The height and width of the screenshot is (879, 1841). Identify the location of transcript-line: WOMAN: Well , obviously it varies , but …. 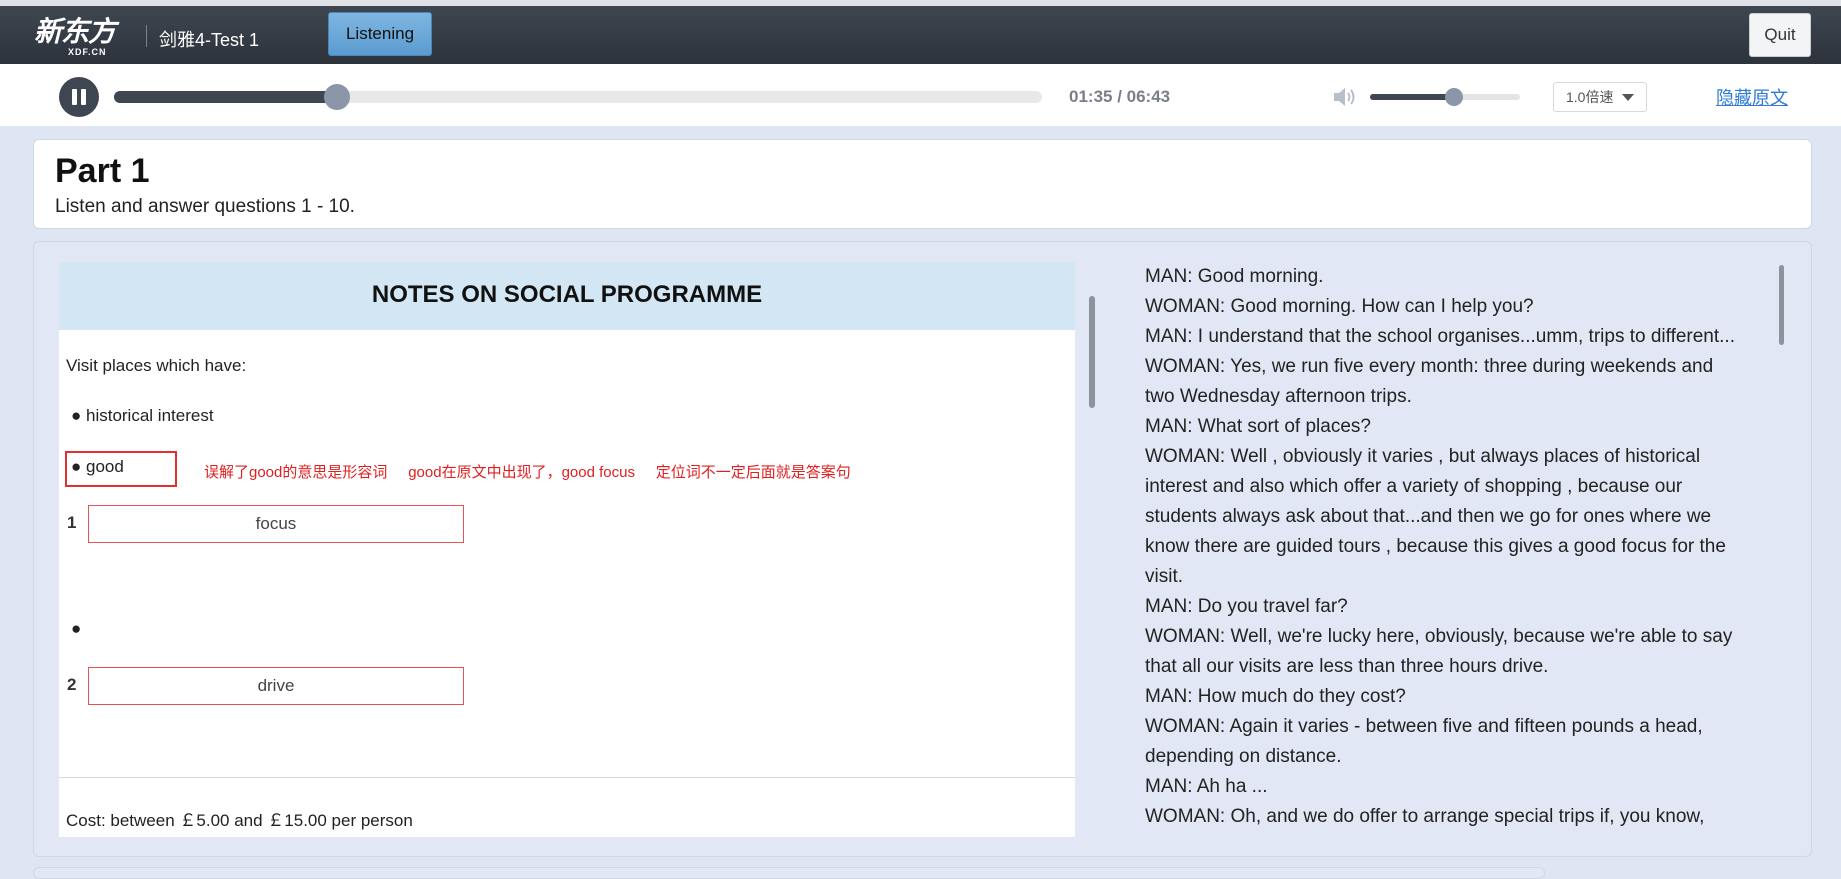
(1423, 456).